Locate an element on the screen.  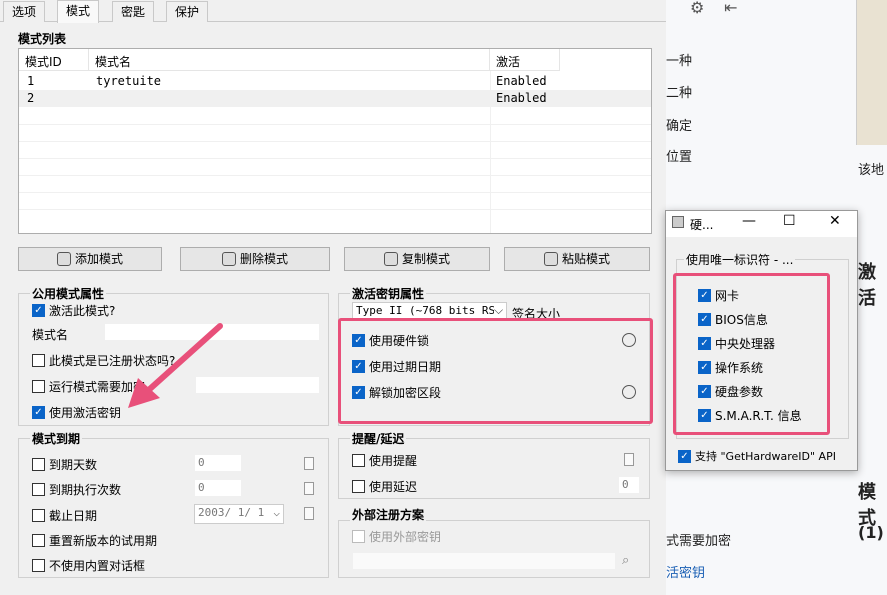
row-id: 1 is located at coordinates (31, 81).